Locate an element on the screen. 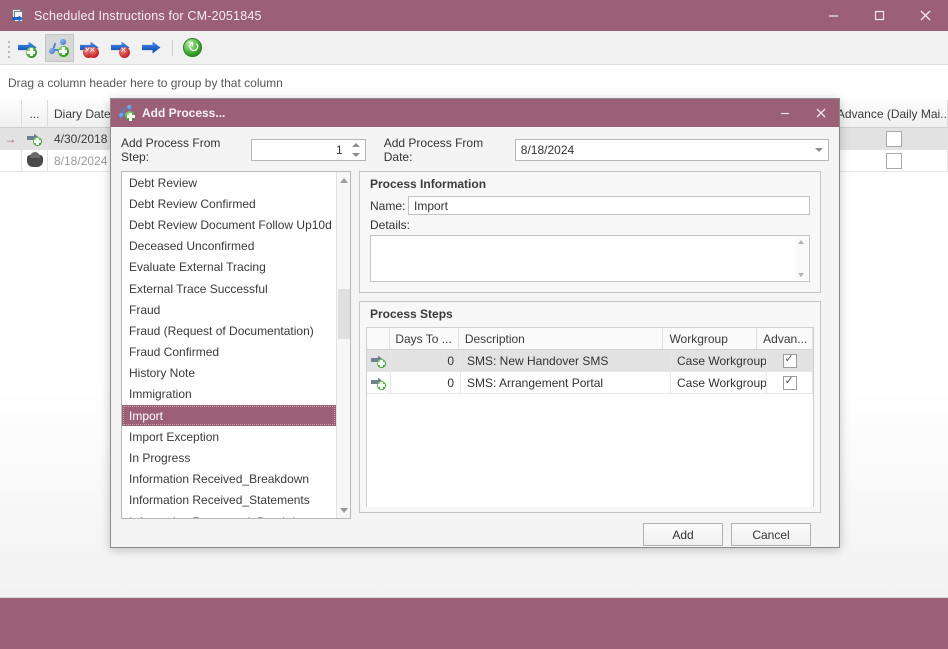  process-name-label: Name: is located at coordinates (388, 205).